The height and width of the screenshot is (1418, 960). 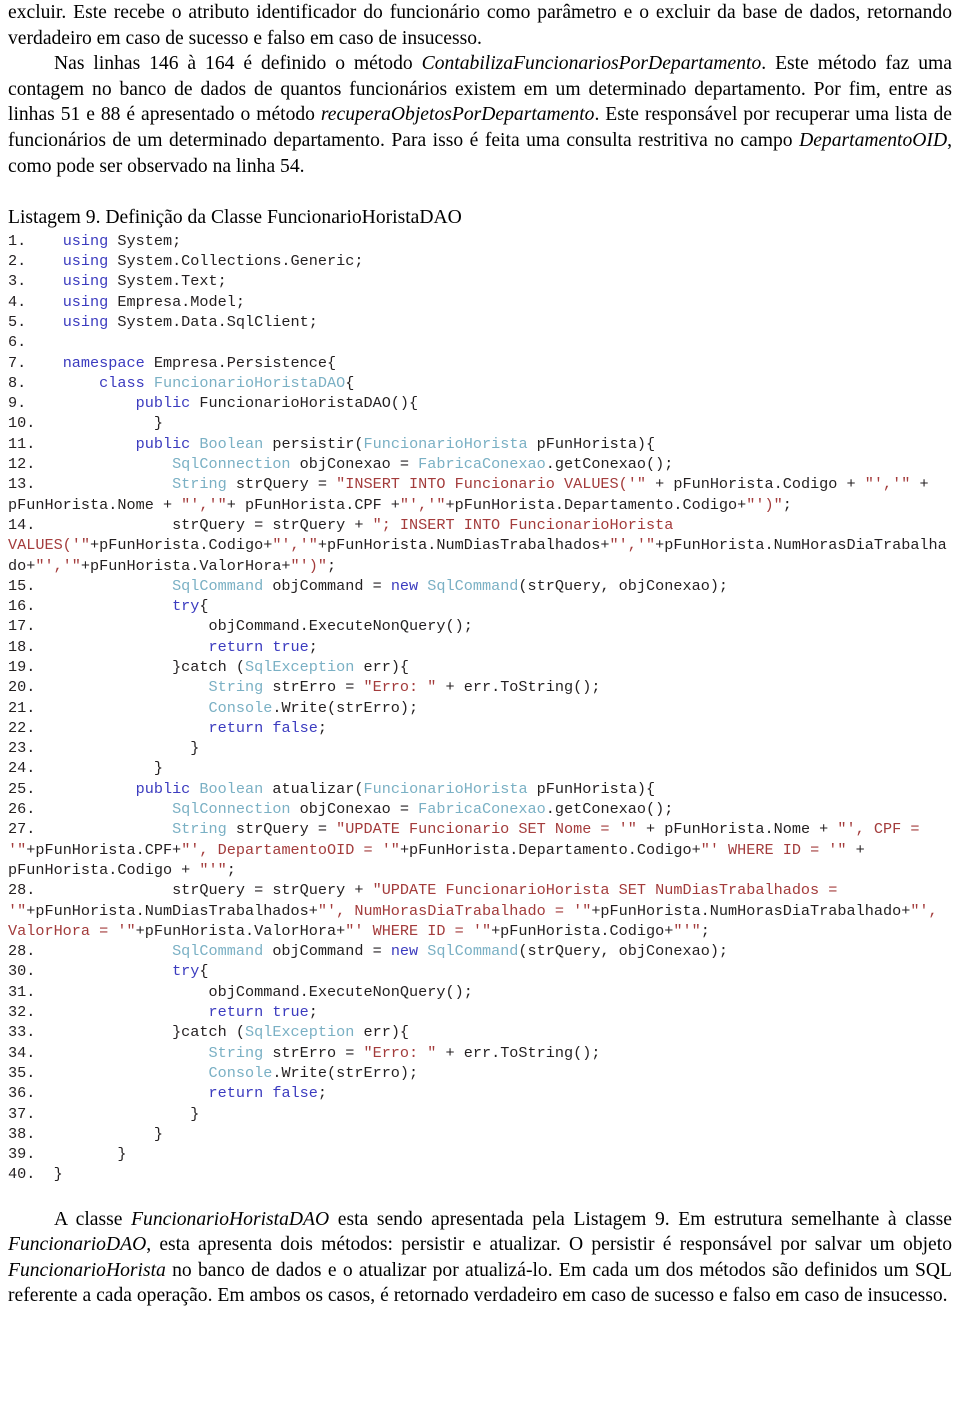 I want to click on code-line-number: 32., so click(x=108, y=1012).